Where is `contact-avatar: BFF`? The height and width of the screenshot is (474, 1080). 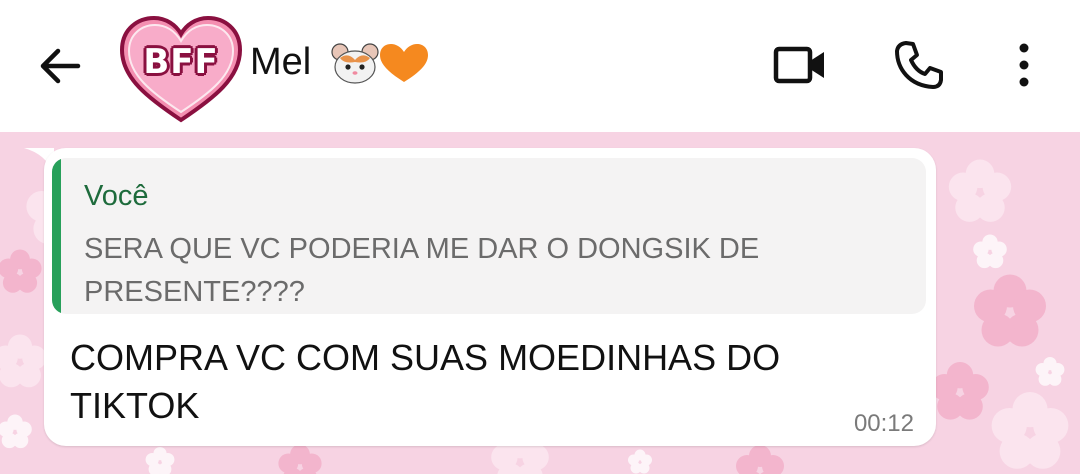
contact-avatar: BFF is located at coordinates (181, 70).